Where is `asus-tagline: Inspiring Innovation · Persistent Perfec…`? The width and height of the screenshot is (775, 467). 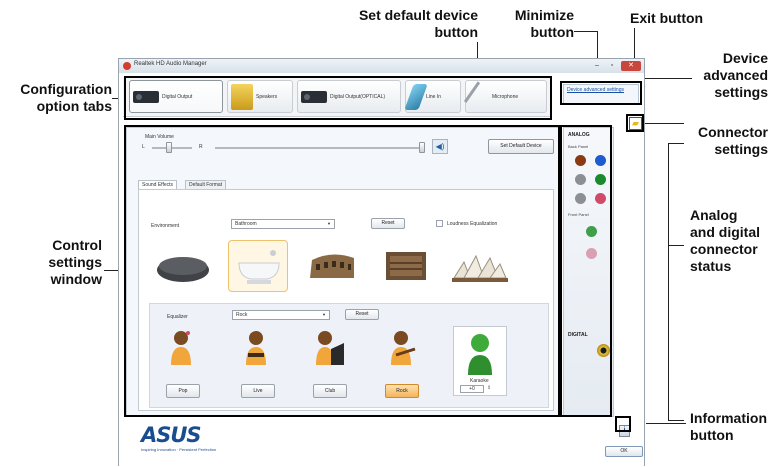
asus-tagline: Inspiring Innovation · Persistent Perfec… is located at coordinates (179, 449).